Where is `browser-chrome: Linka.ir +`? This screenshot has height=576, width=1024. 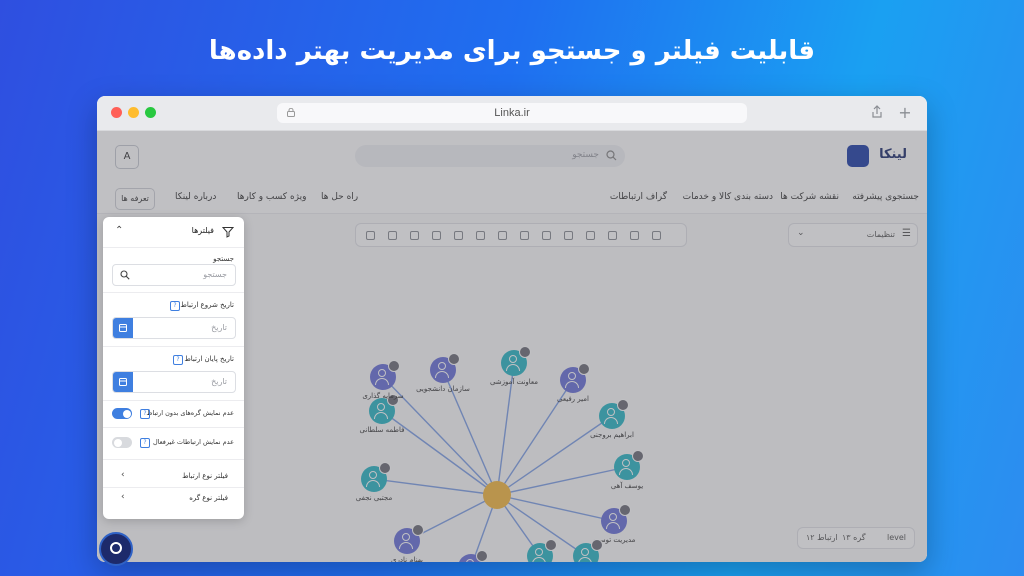
browser-chrome: Linka.ir + is located at coordinates (512, 113).